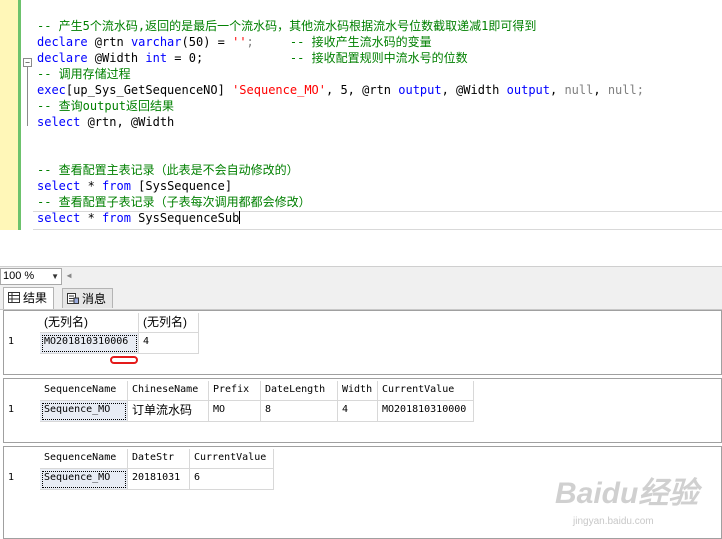 This screenshot has height=539, width=722. Describe the element at coordinates (340, 218) in the screenshot. I see `code-line: select * from SysSequenceSub` at that location.